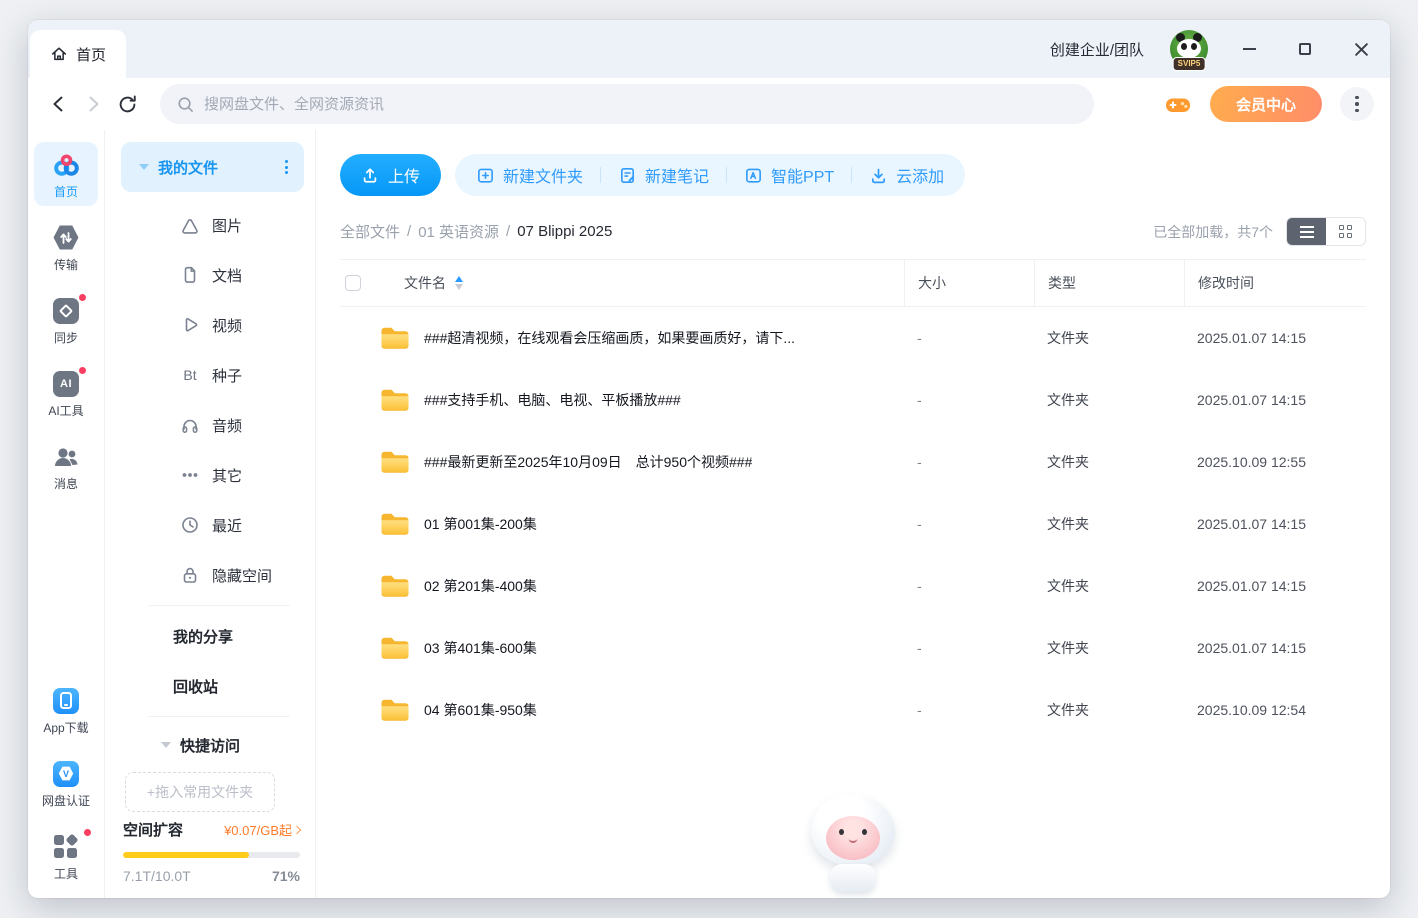 This screenshot has height=918, width=1418. I want to click on sidebar-item-hidden-space: 隐藏空间, so click(212, 575).